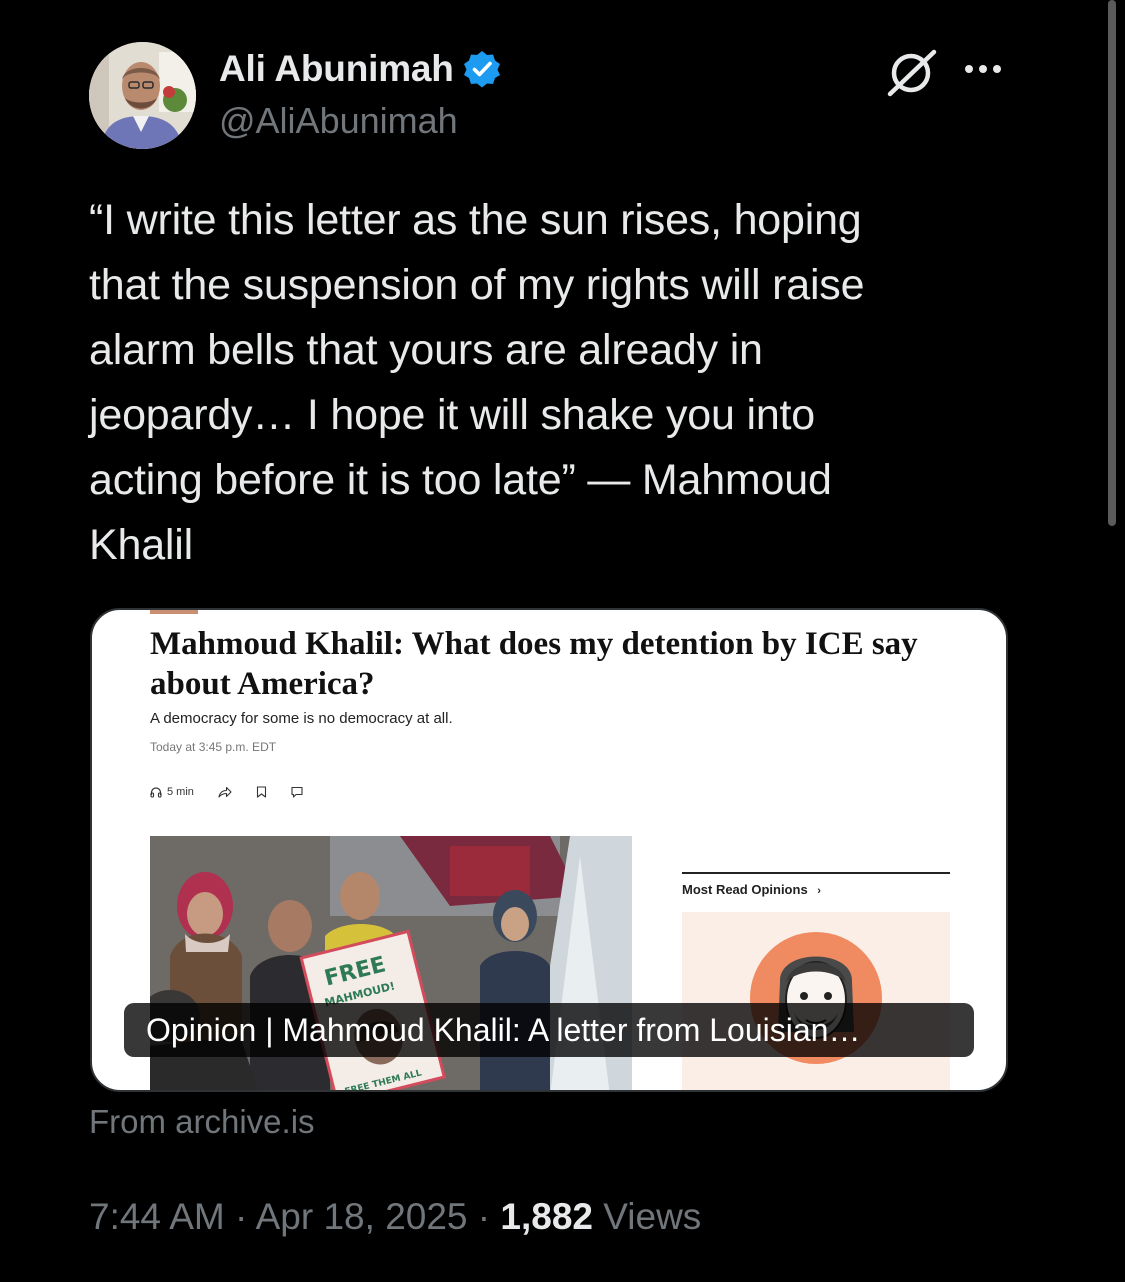 Image resolution: width=1125 pixels, height=1282 pixels. Describe the element at coordinates (338, 121) in the screenshot. I see `author-handle: @AliAbunimah` at that location.